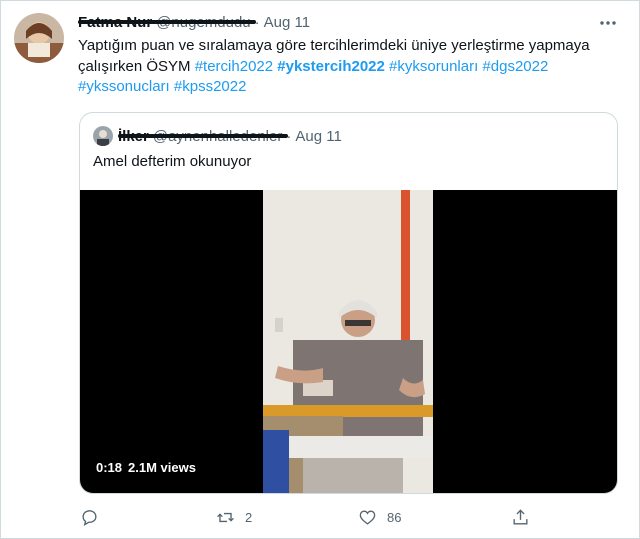  I want to click on reply-button, so click(89, 517).